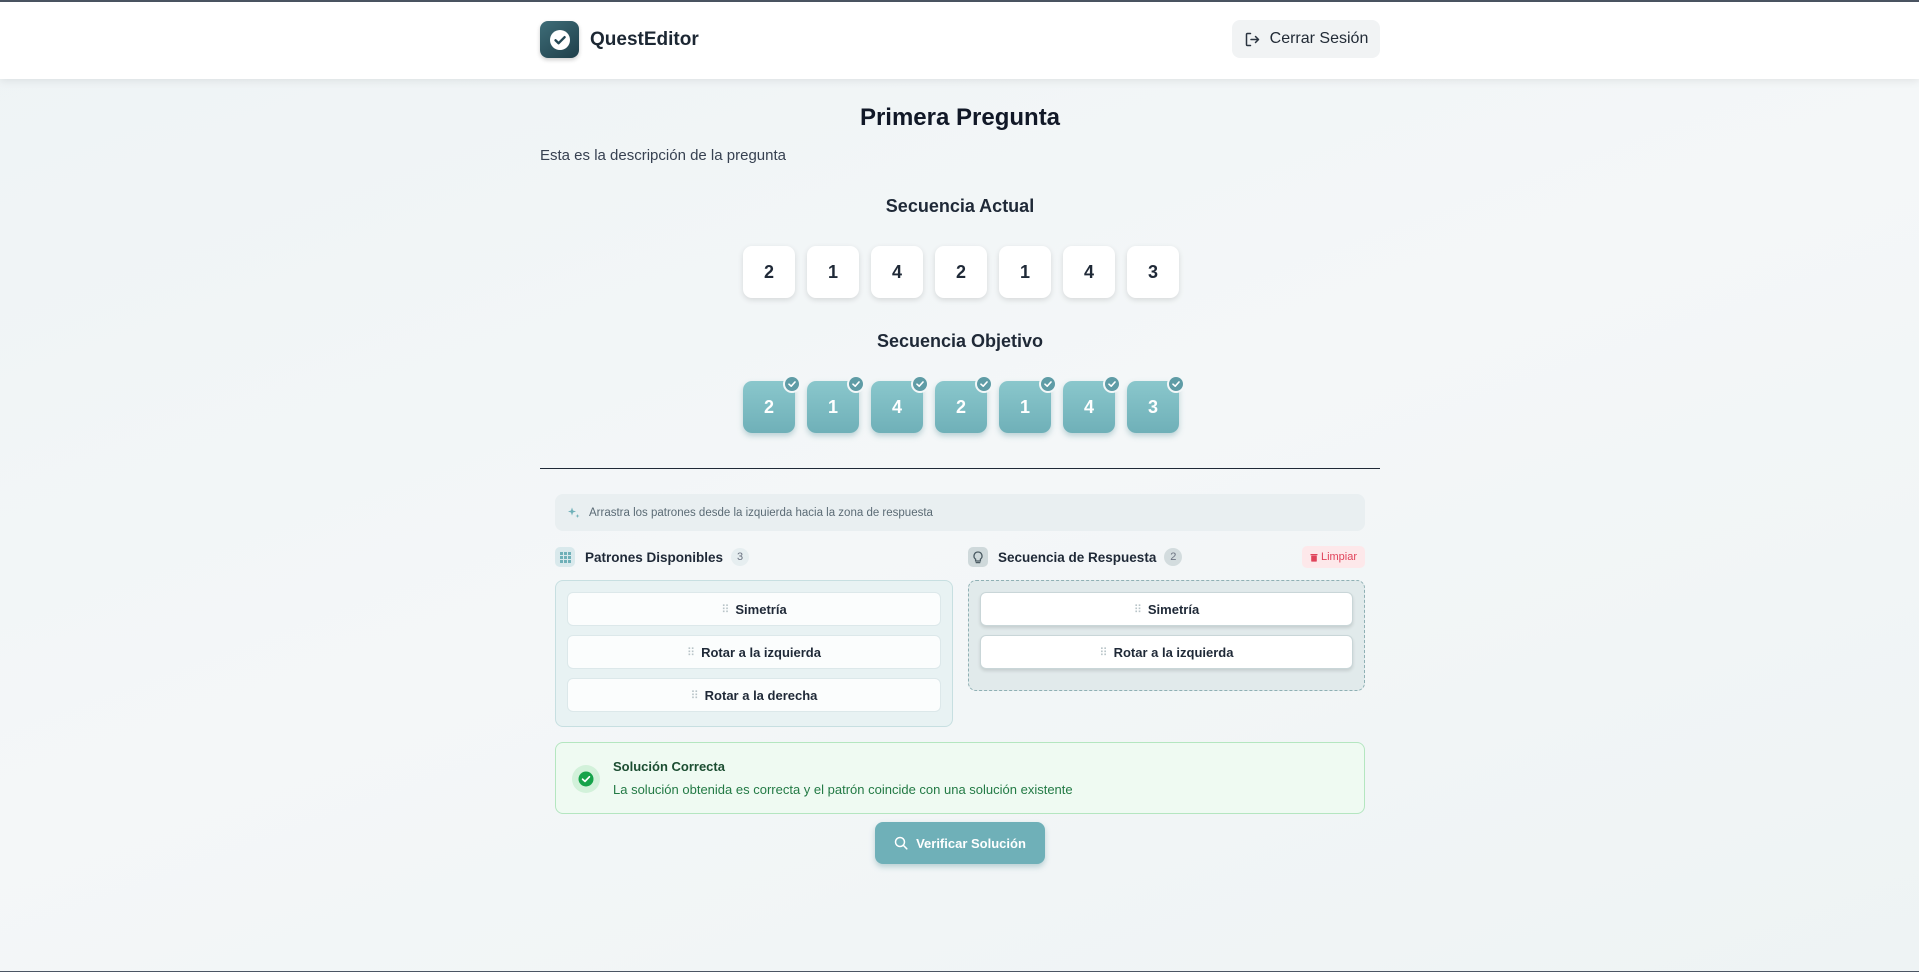 The width and height of the screenshot is (1919, 972). What do you see at coordinates (1314, 557) in the screenshot?
I see `trash-icon` at bounding box center [1314, 557].